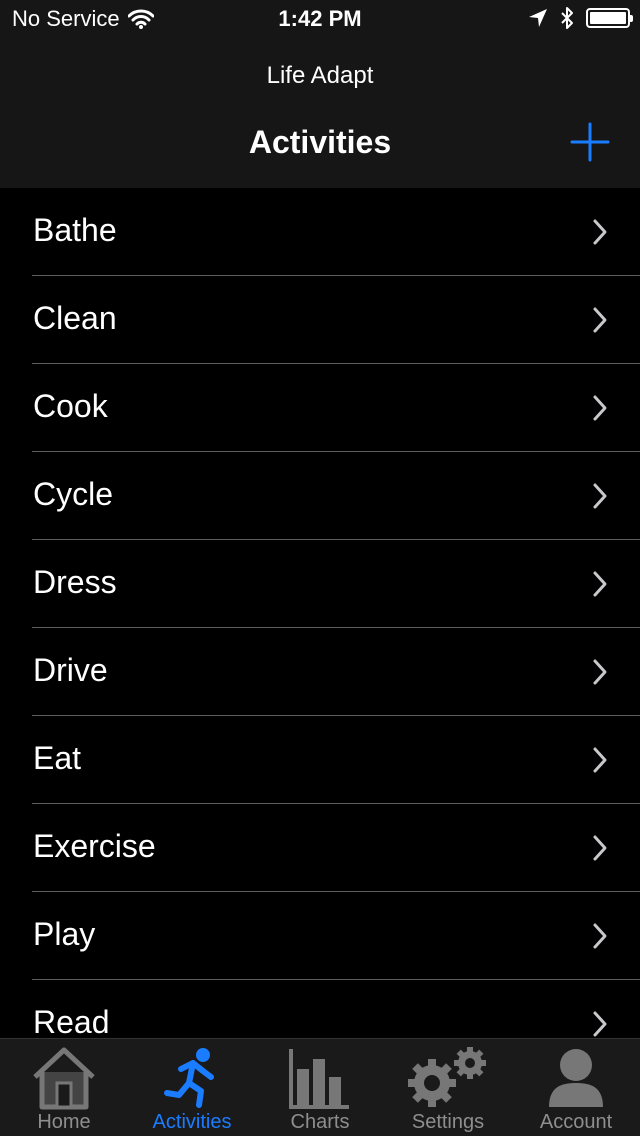  Describe the element at coordinates (64, 1122) in the screenshot. I see `tab-label: Home` at that location.